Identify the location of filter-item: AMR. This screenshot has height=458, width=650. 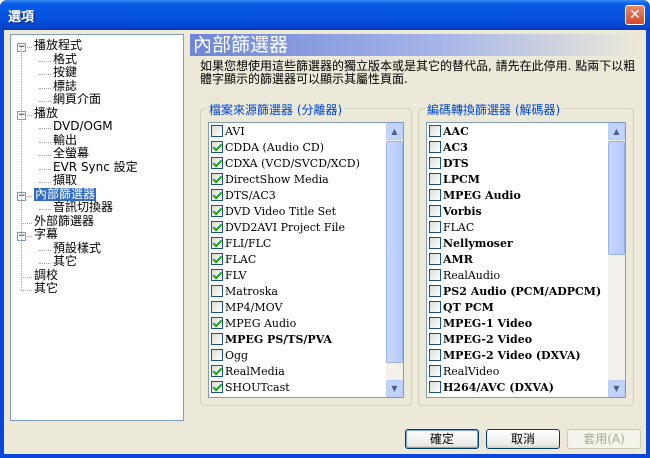
(451, 260).